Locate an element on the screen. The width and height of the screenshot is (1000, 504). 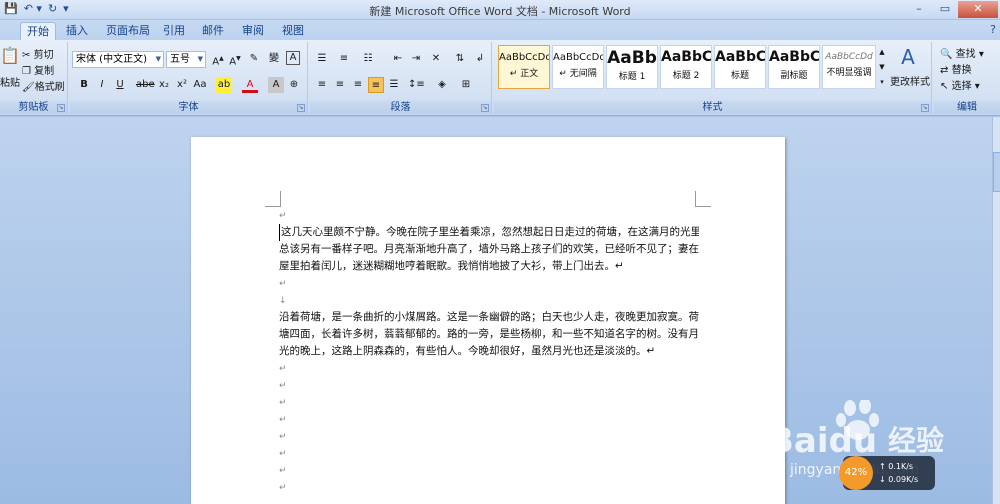
shrink-font-icon: A▼ is located at coordinates (235, 59).